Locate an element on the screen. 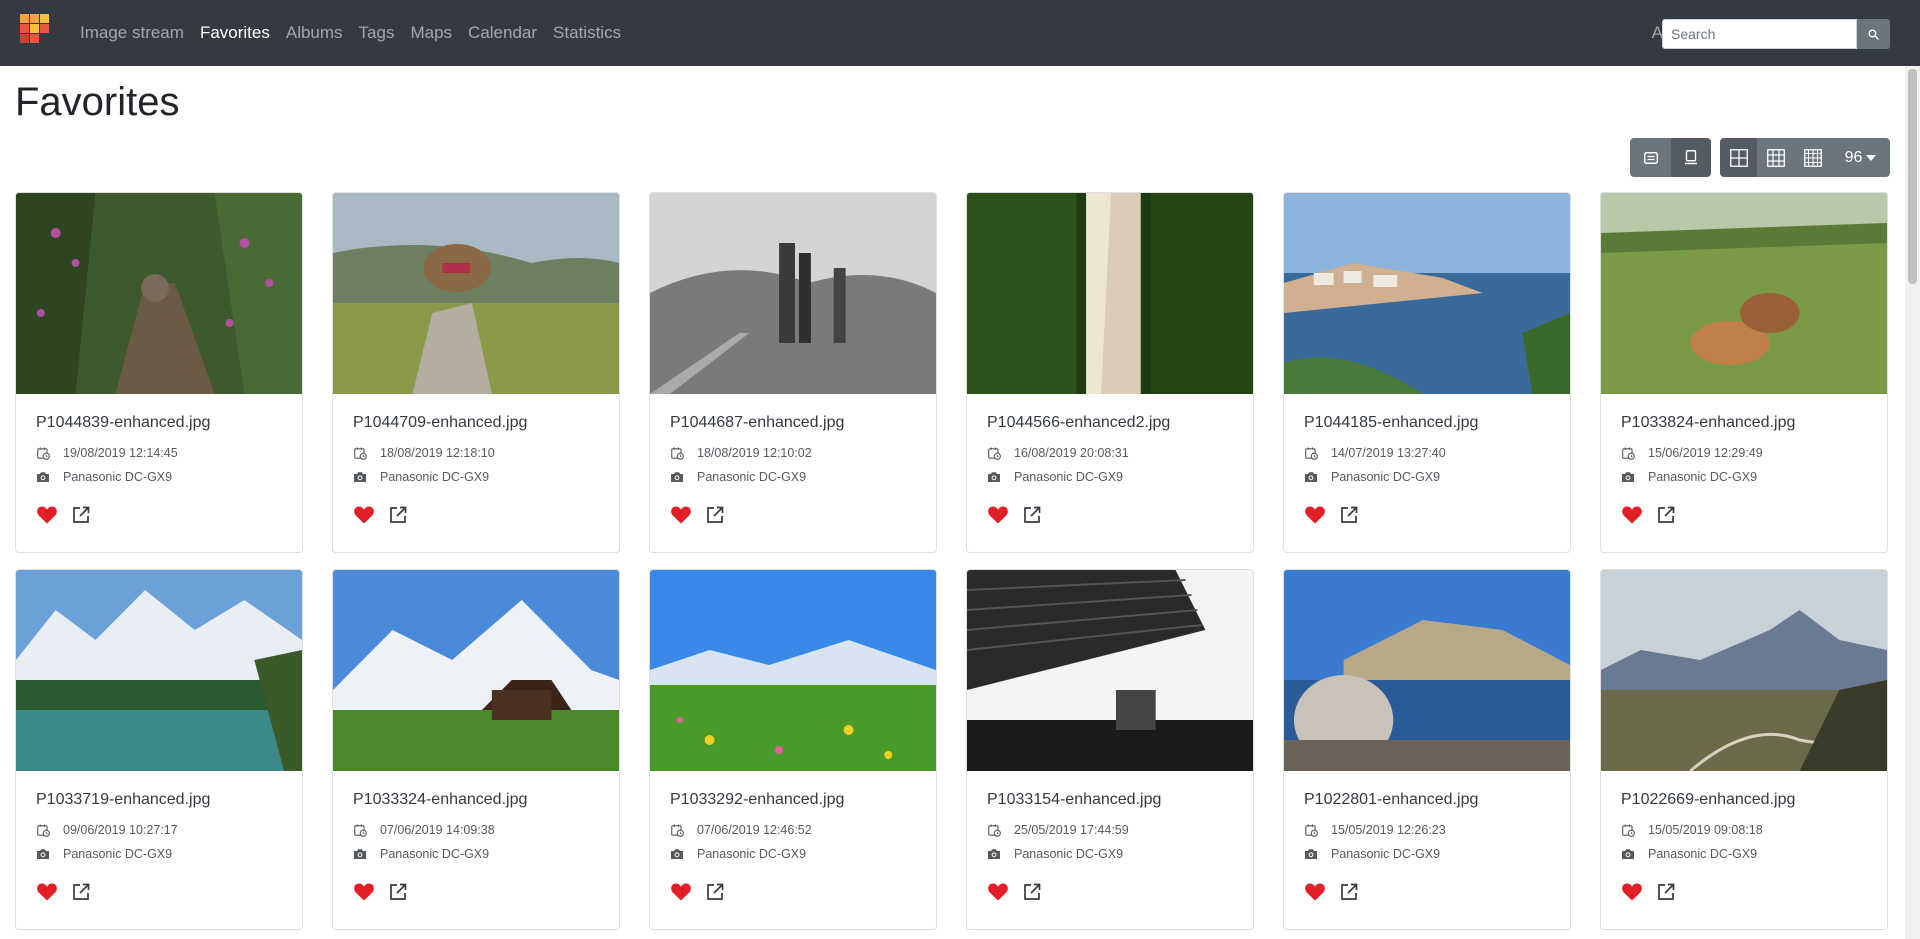 Image resolution: width=1920 pixels, height=939 pixels. photo-filename: P1044839-enhanced.jpg is located at coordinates (159, 423).